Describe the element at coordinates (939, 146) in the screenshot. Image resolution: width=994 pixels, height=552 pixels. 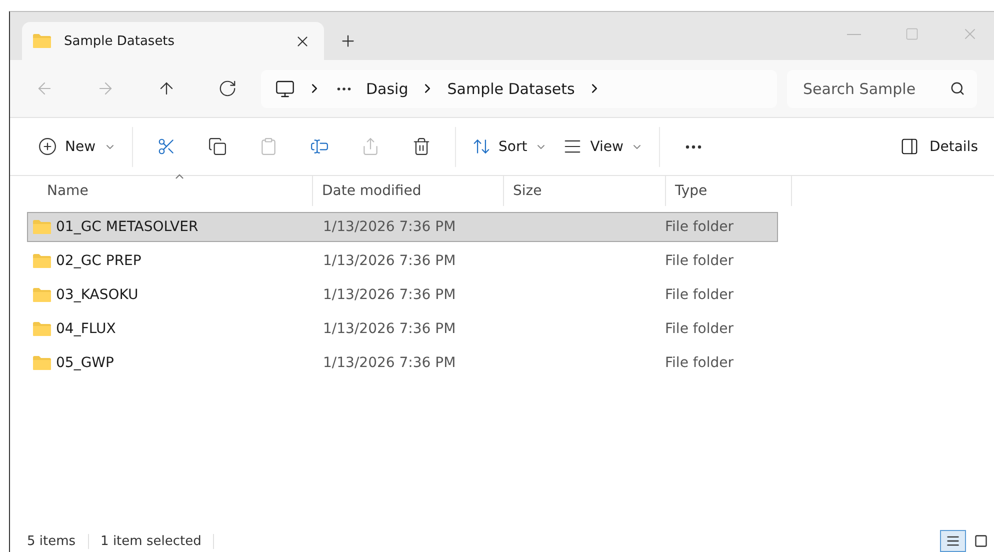
I see `details-button: Details` at that location.